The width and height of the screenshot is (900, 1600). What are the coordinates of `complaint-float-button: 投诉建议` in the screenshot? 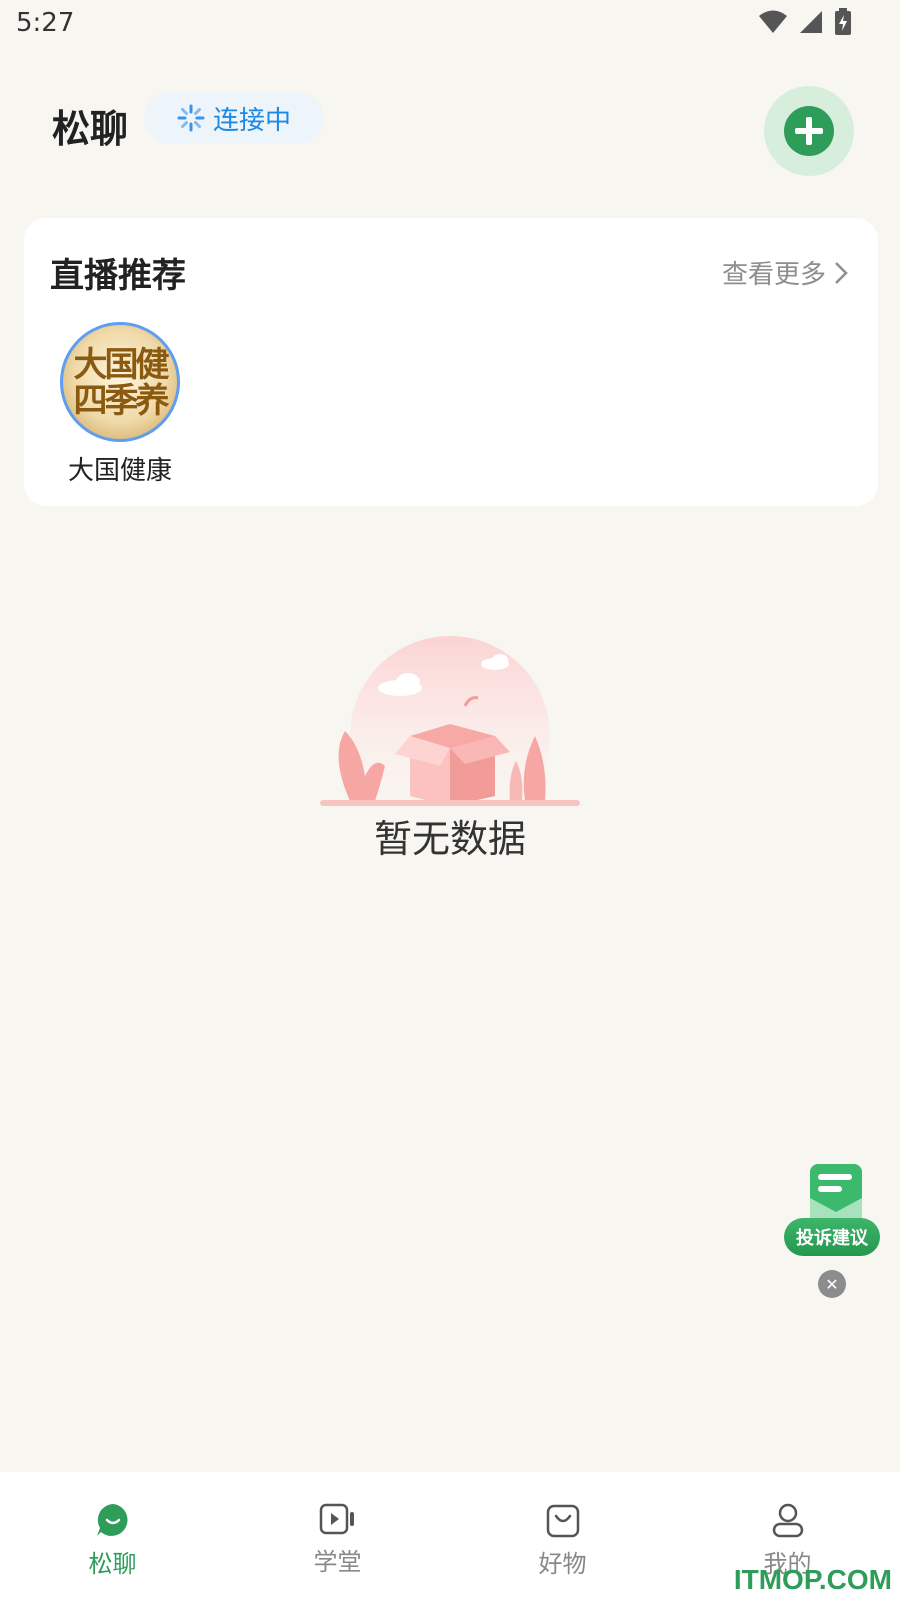 It's located at (830, 1210).